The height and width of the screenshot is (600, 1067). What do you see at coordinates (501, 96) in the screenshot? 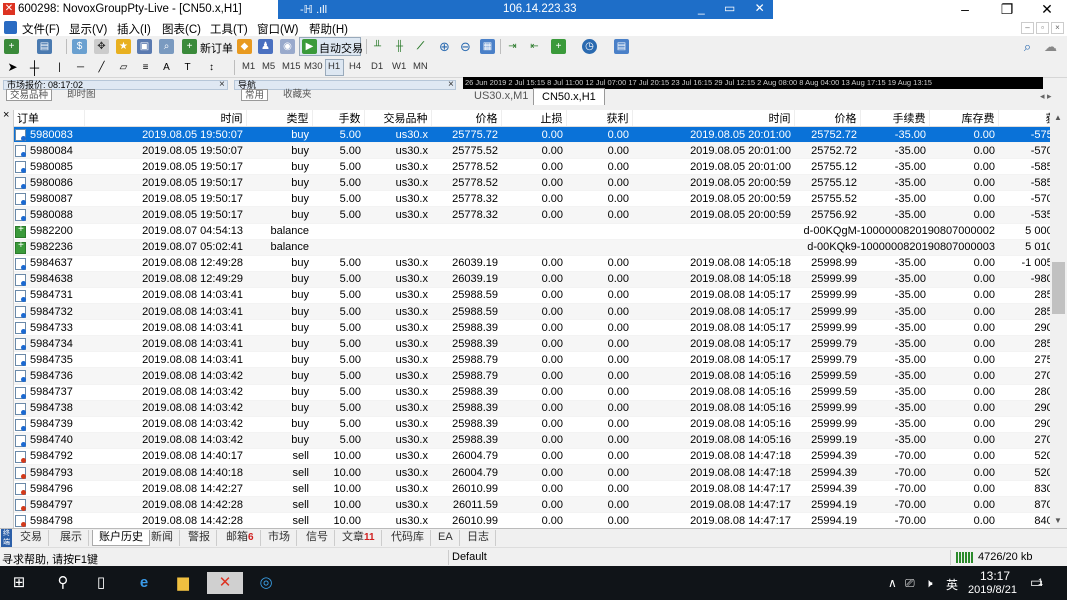
I see `chart-tab-us30-m1: US30.x,M1` at bounding box center [501, 96].